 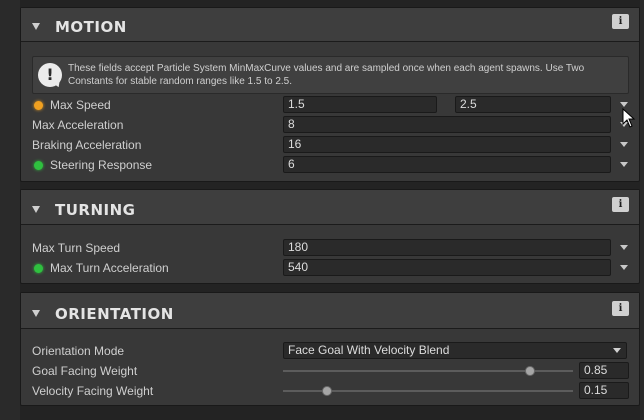 What do you see at coordinates (617, 350) in the screenshot?
I see `chevron-down-icon` at bounding box center [617, 350].